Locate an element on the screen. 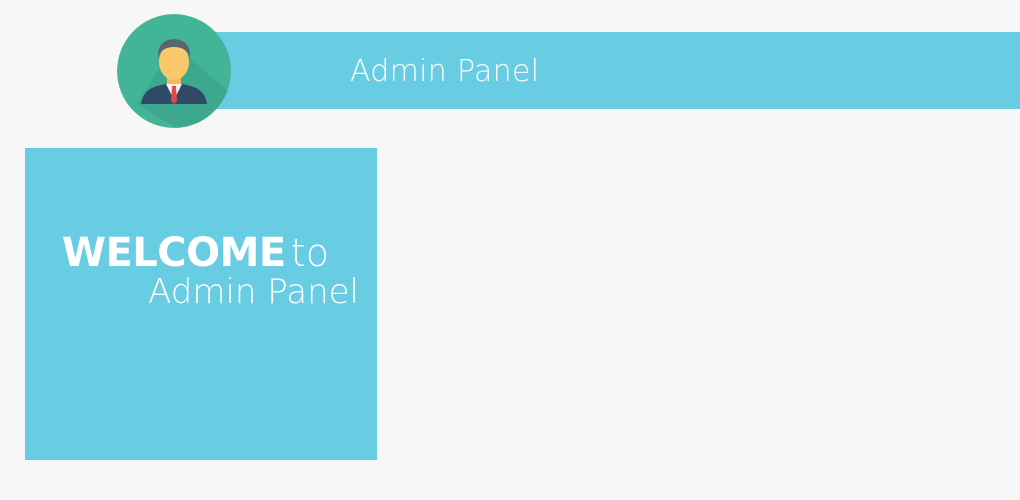  user-avatar-icon is located at coordinates (174, 71).